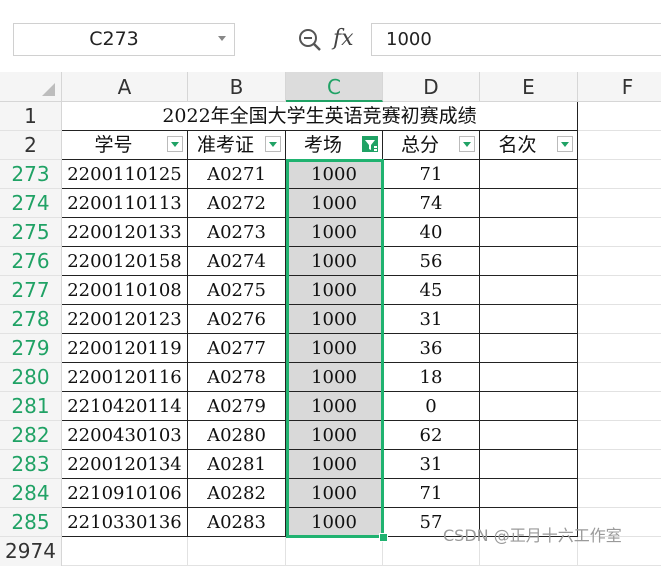 Image resolution: width=661 pixels, height=566 pixels. I want to click on cell-student-id: 2200110125, so click(125, 174).